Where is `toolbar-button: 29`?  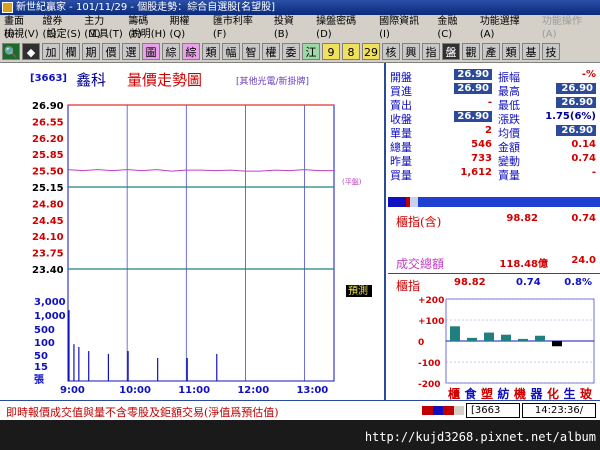 toolbar-button: 29 is located at coordinates (371, 51).